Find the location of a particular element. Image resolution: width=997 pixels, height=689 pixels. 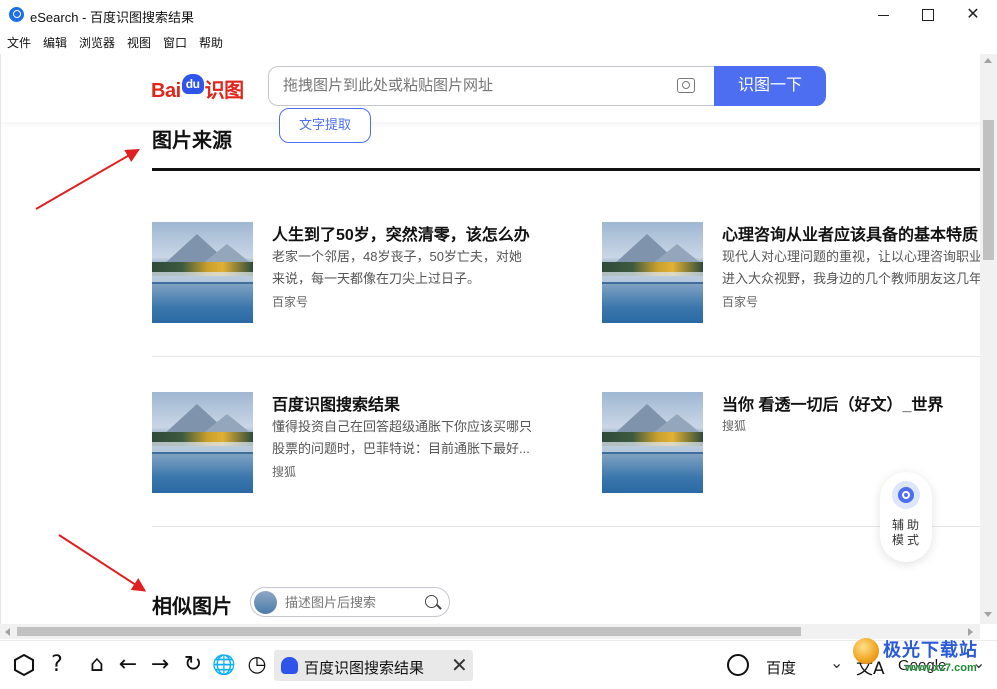

scroll-up-icon is located at coordinates (988, 60).